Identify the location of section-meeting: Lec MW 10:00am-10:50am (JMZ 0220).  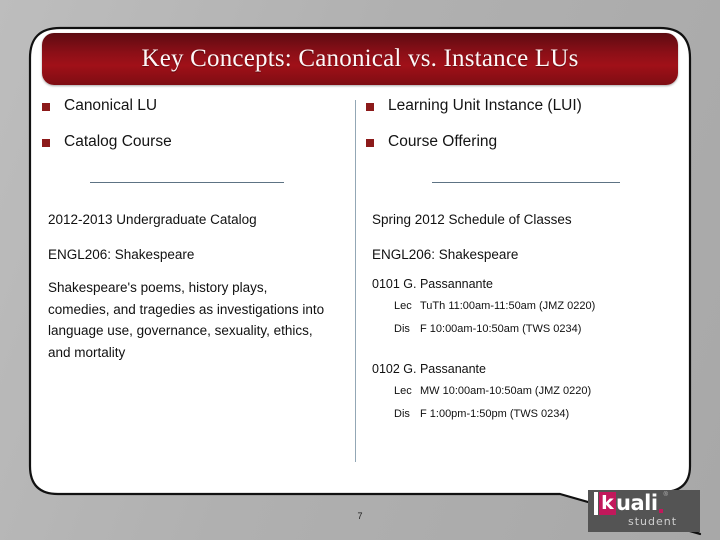
(478, 391).